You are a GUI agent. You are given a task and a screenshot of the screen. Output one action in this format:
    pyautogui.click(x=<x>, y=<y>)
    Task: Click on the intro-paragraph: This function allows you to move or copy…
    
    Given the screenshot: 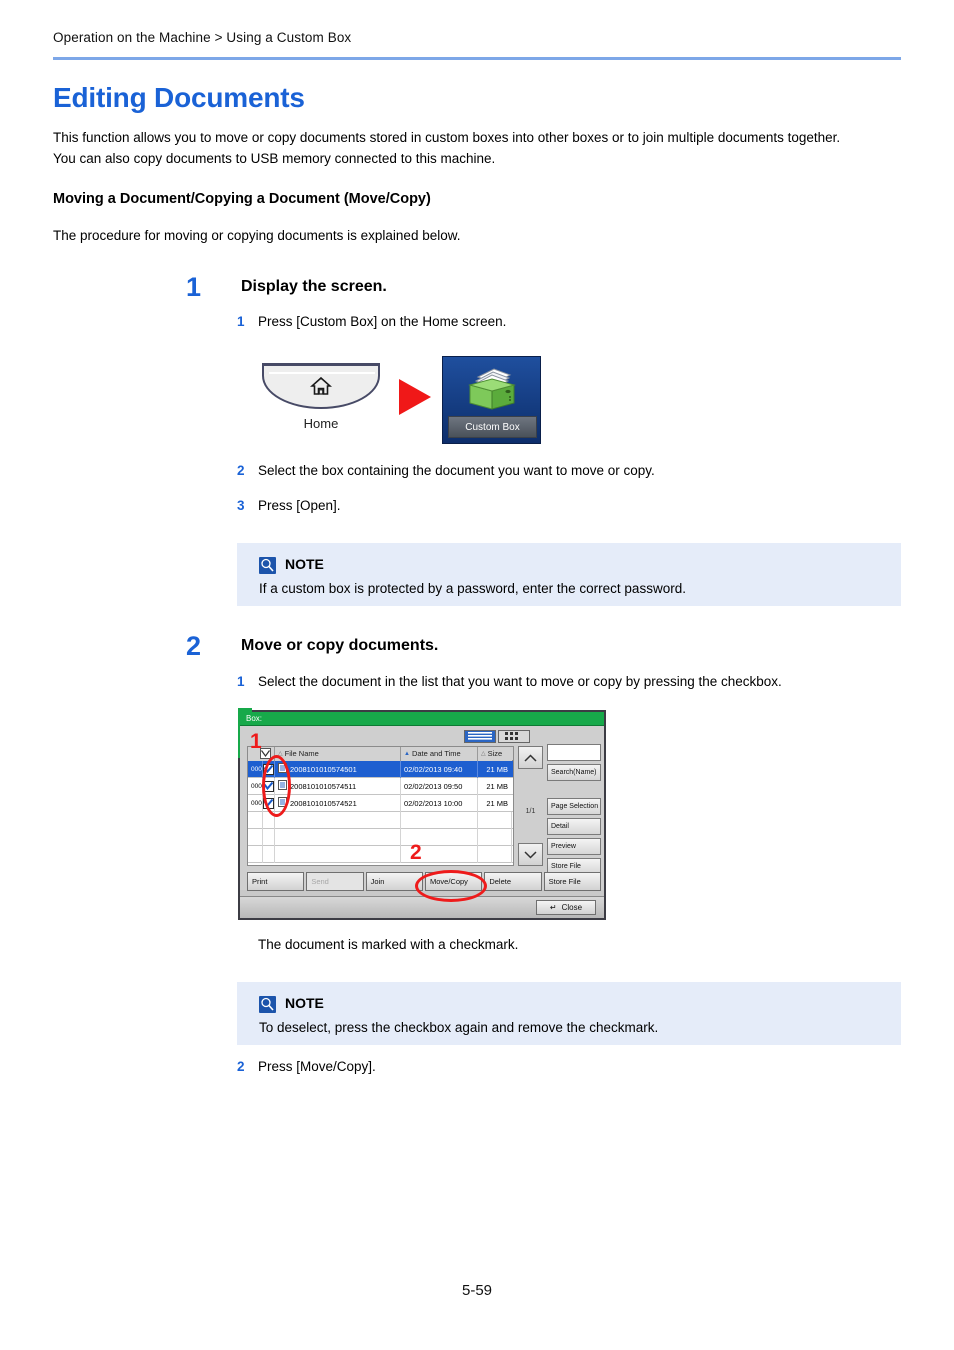 What is the action you would take?
    pyautogui.click(x=447, y=148)
    